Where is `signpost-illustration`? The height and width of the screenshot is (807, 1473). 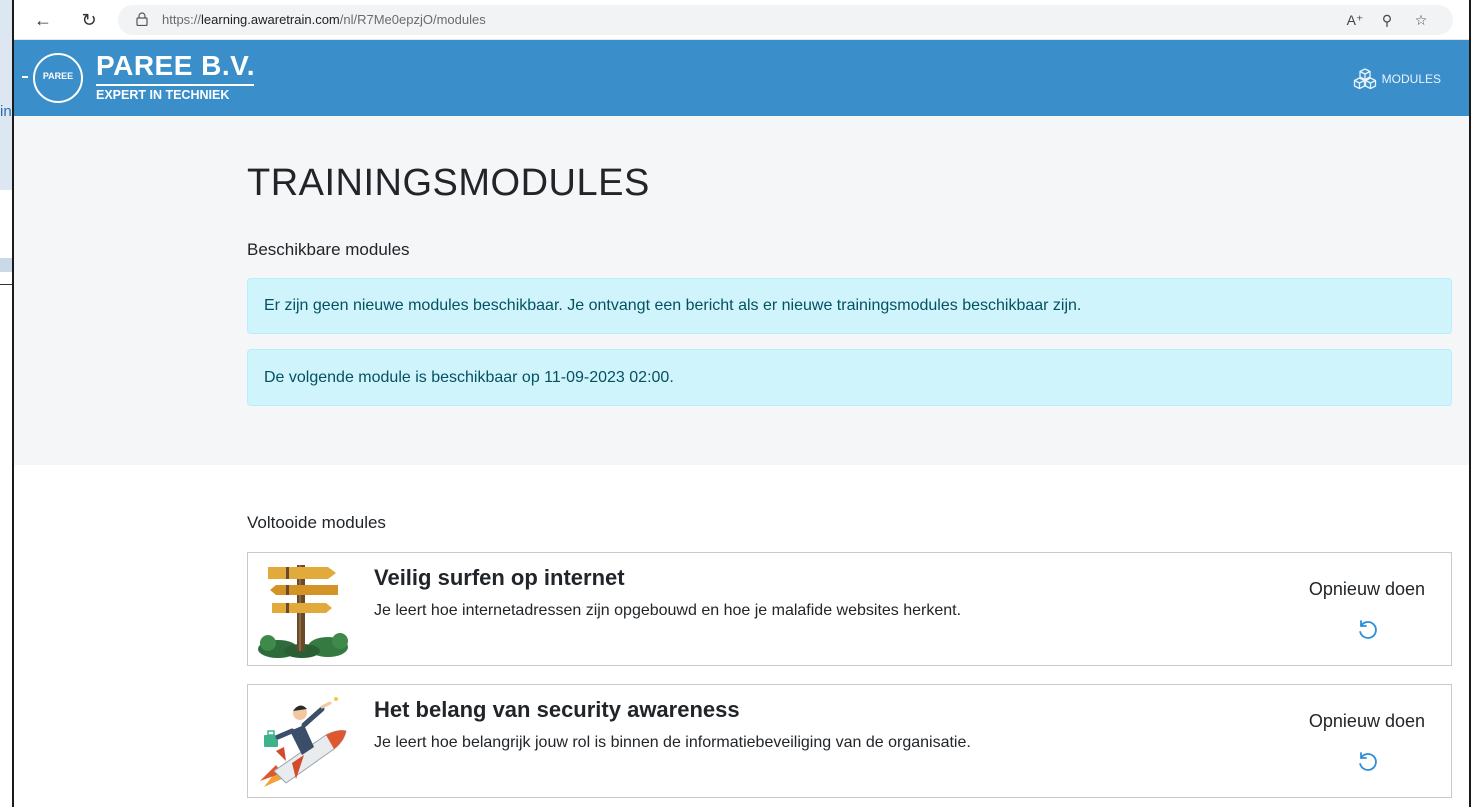 signpost-illustration is located at coordinates (303, 611).